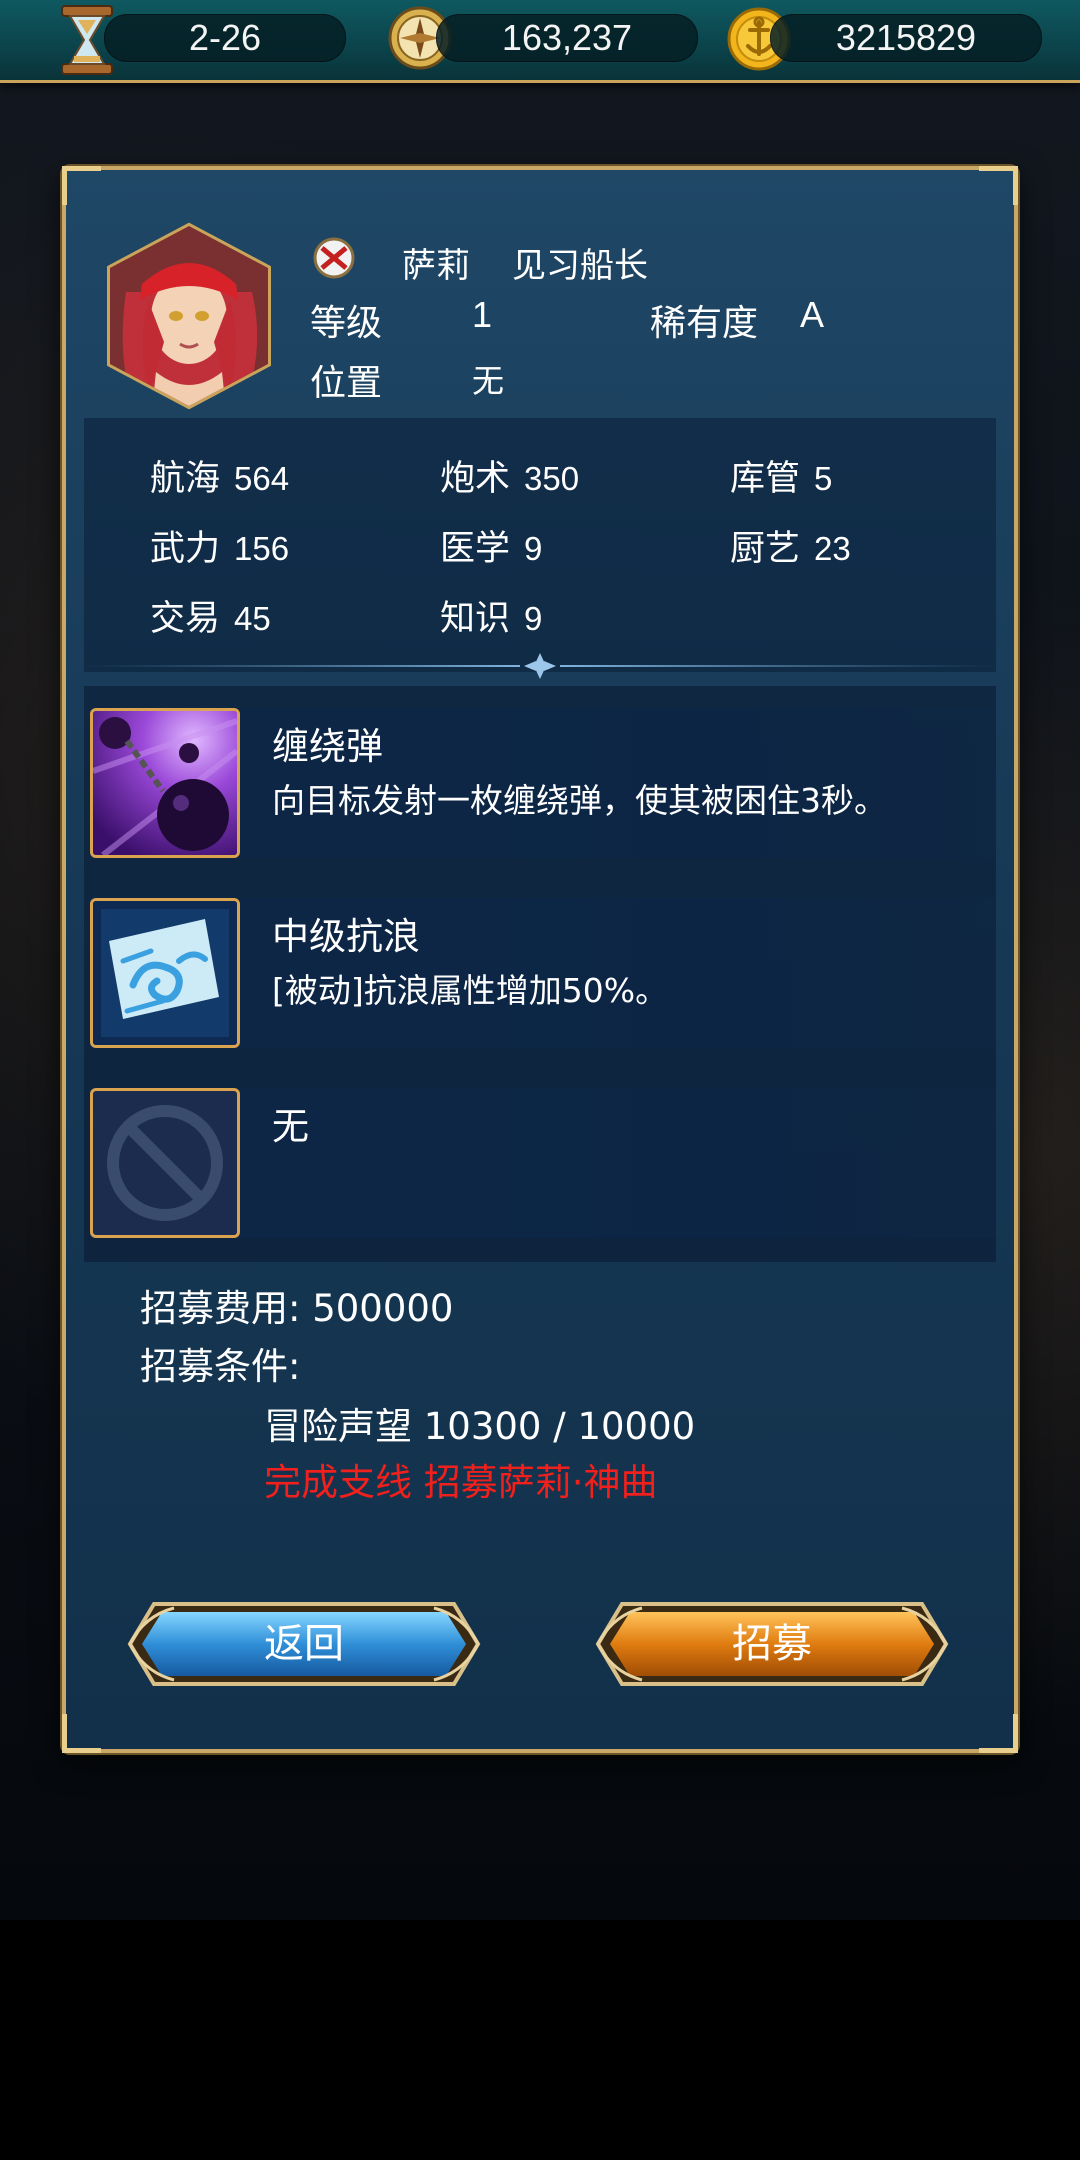 The image size is (1080, 2160). I want to click on stat-label: 知识, so click(475, 619).